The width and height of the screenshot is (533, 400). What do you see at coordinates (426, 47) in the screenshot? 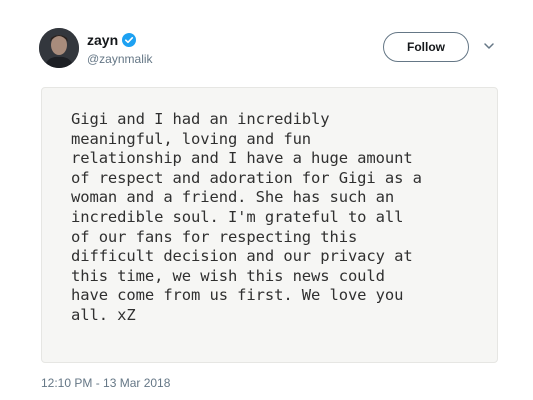
I see `follow-button: Follow` at bounding box center [426, 47].